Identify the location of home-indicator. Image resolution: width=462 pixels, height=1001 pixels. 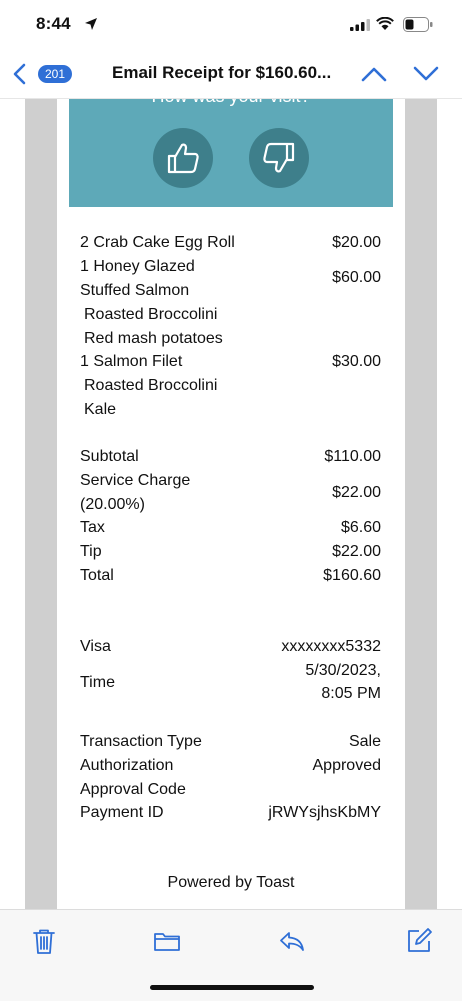
(232, 987).